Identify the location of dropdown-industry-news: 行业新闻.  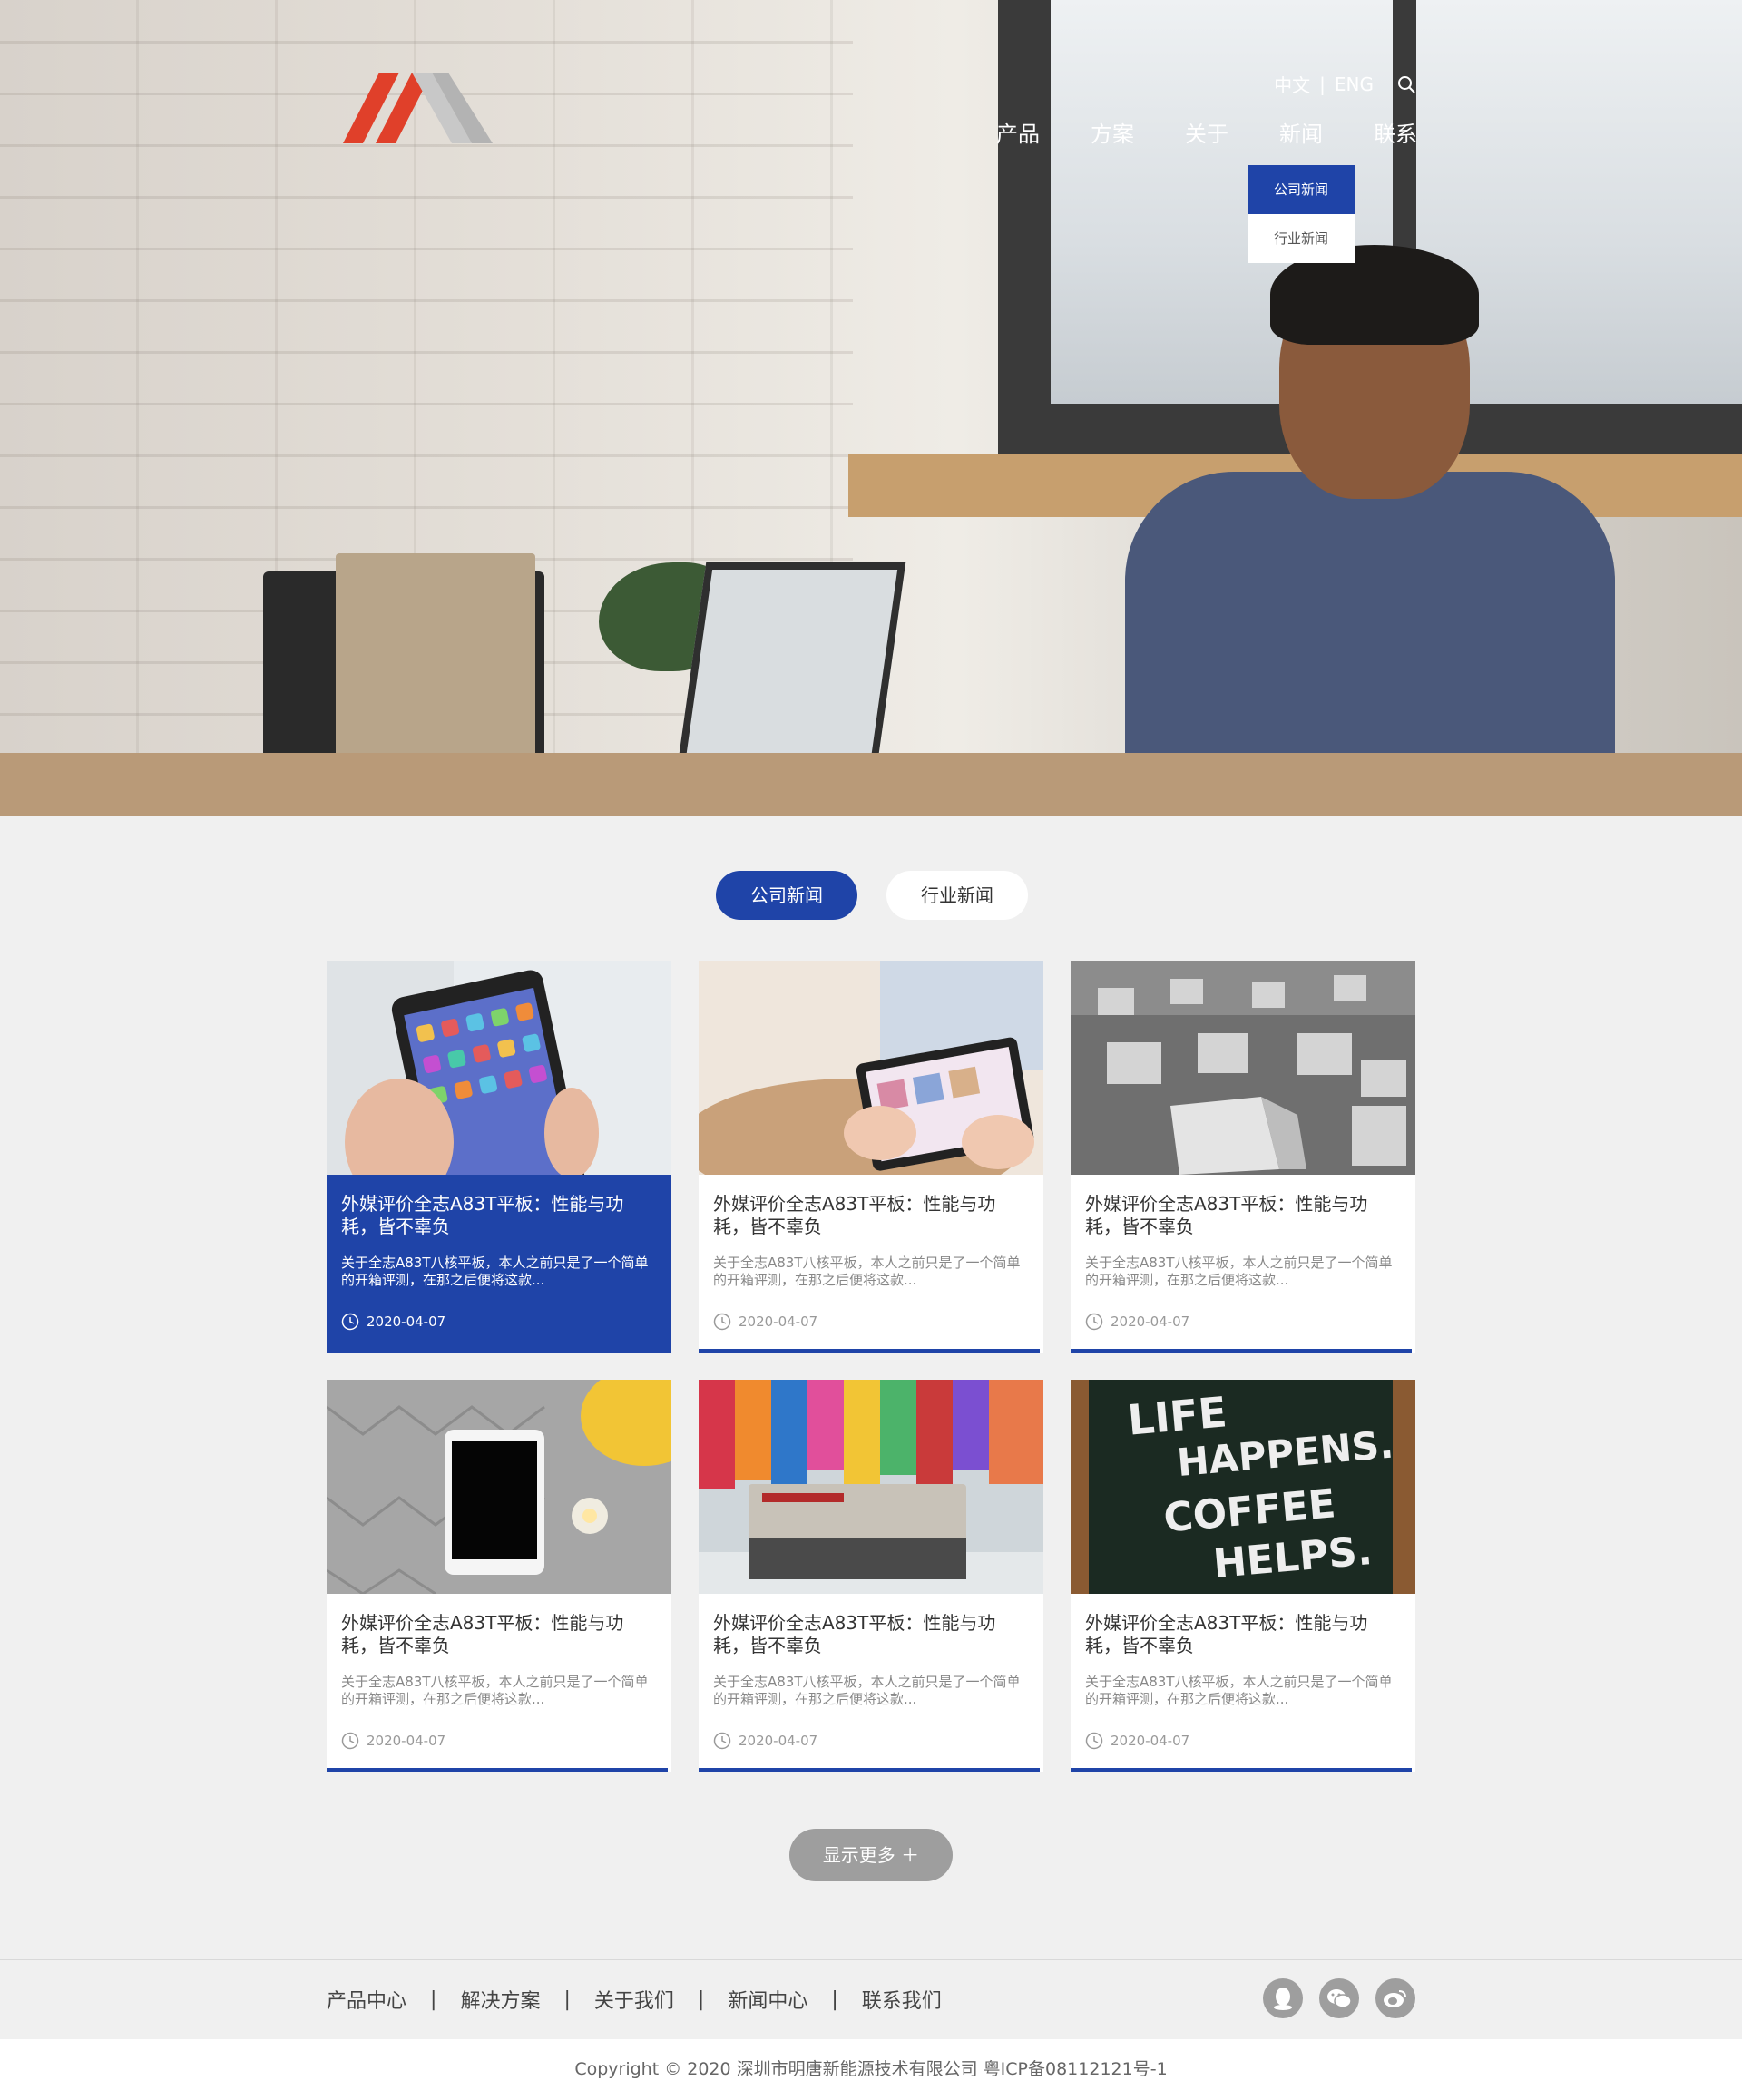
(1301, 238).